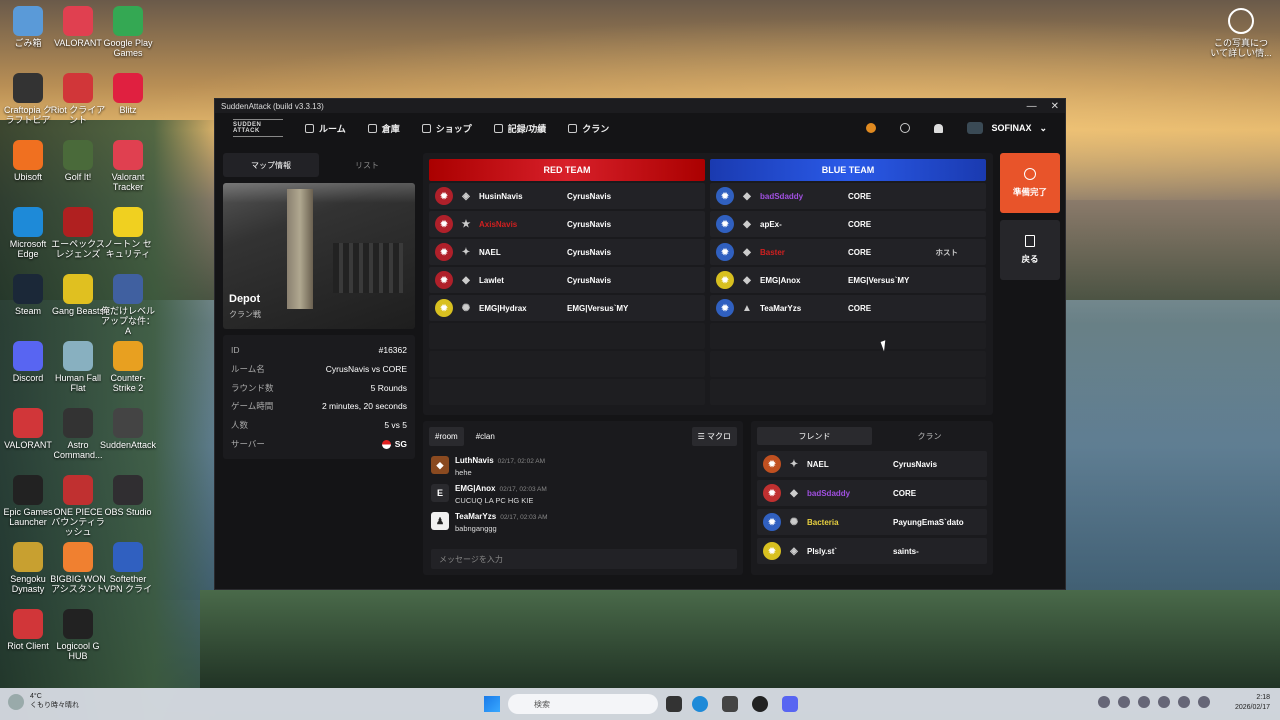 Image resolution: width=1280 pixels, height=720 pixels. Describe the element at coordinates (871, 128) in the screenshot. I see `currency-icon` at that location.